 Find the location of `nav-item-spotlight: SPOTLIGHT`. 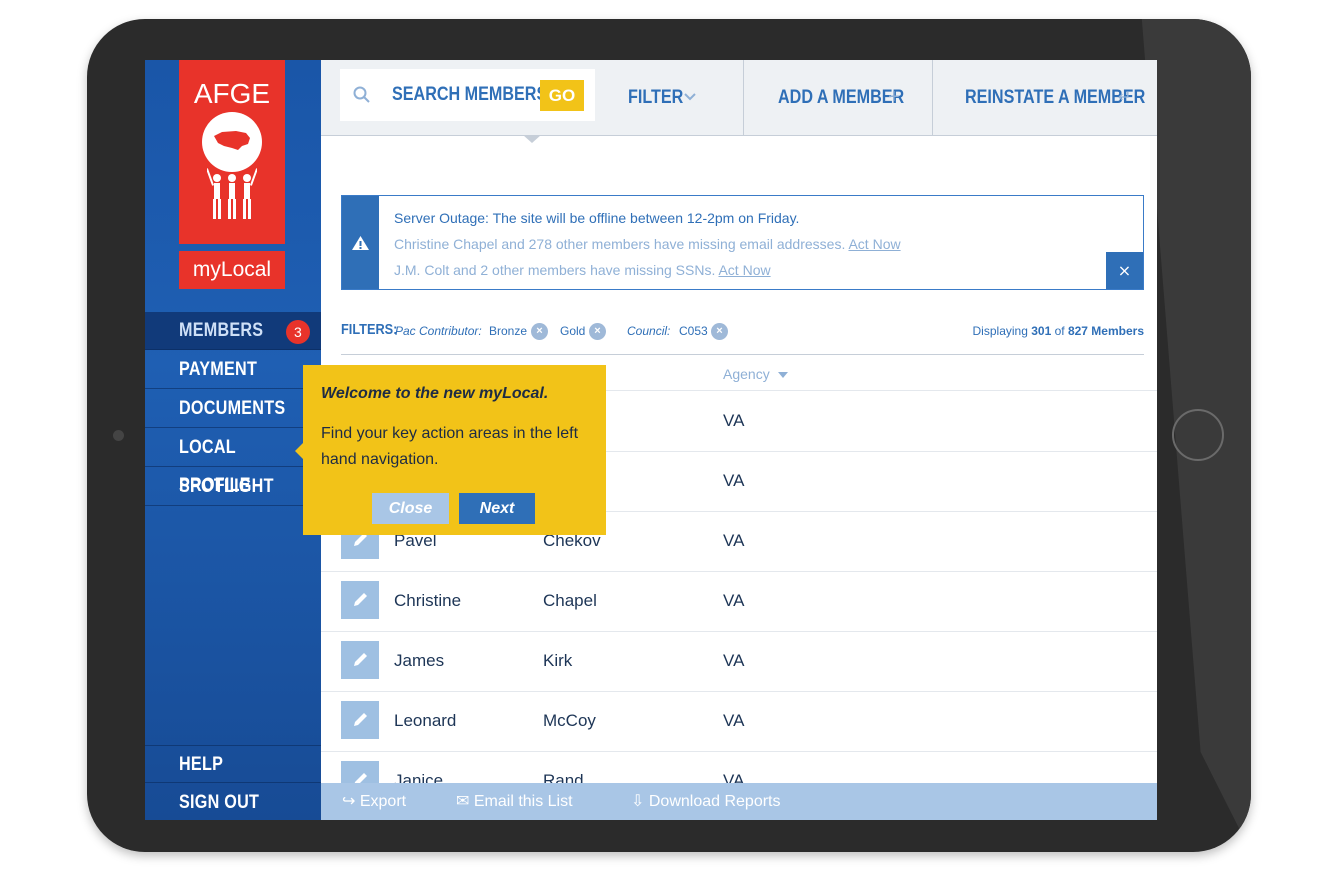

nav-item-spotlight: SPOTLIGHT is located at coordinates (233, 487).